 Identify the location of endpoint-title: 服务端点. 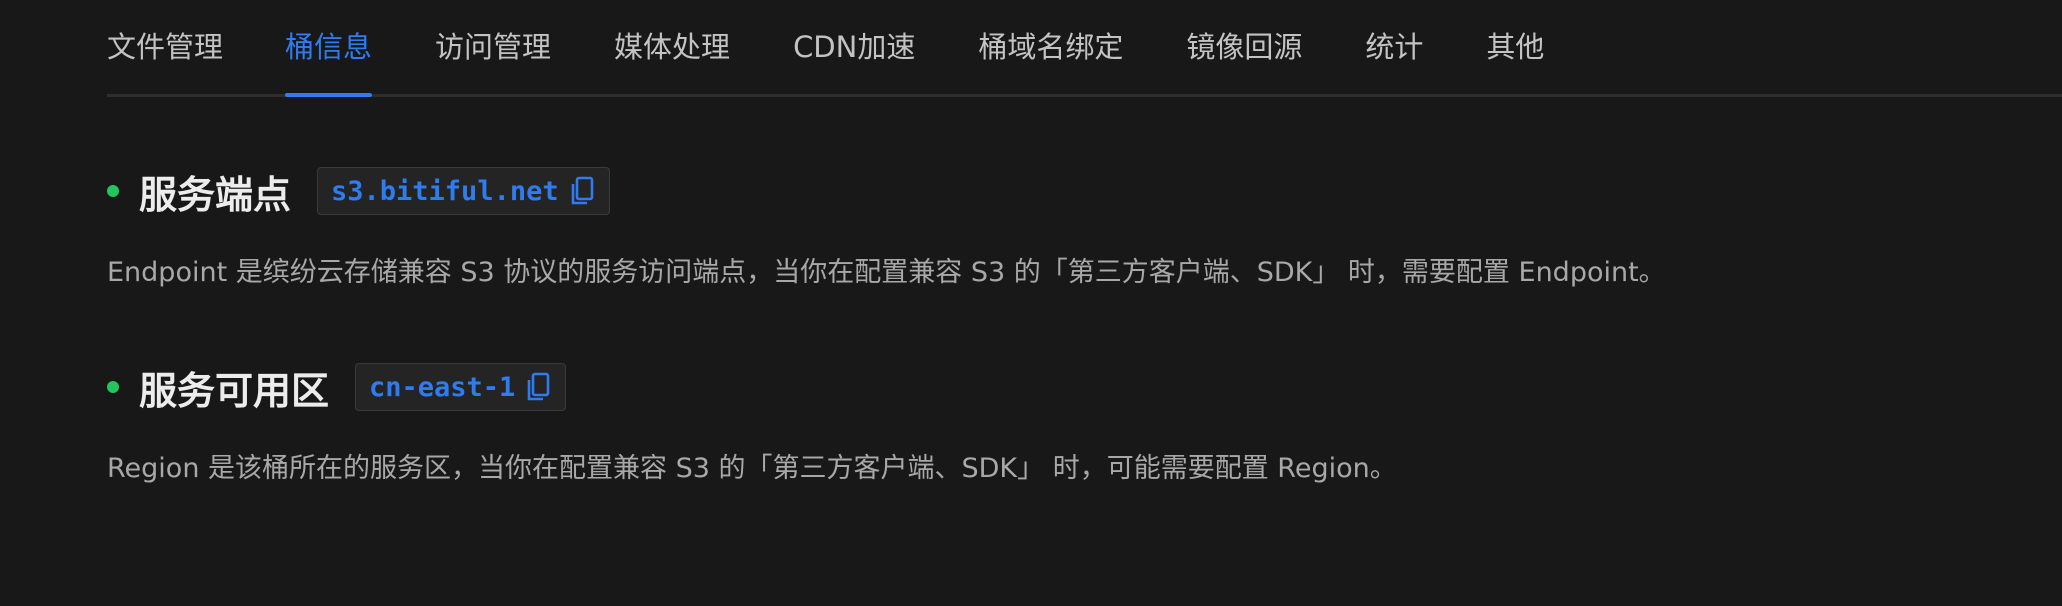
(215, 194).